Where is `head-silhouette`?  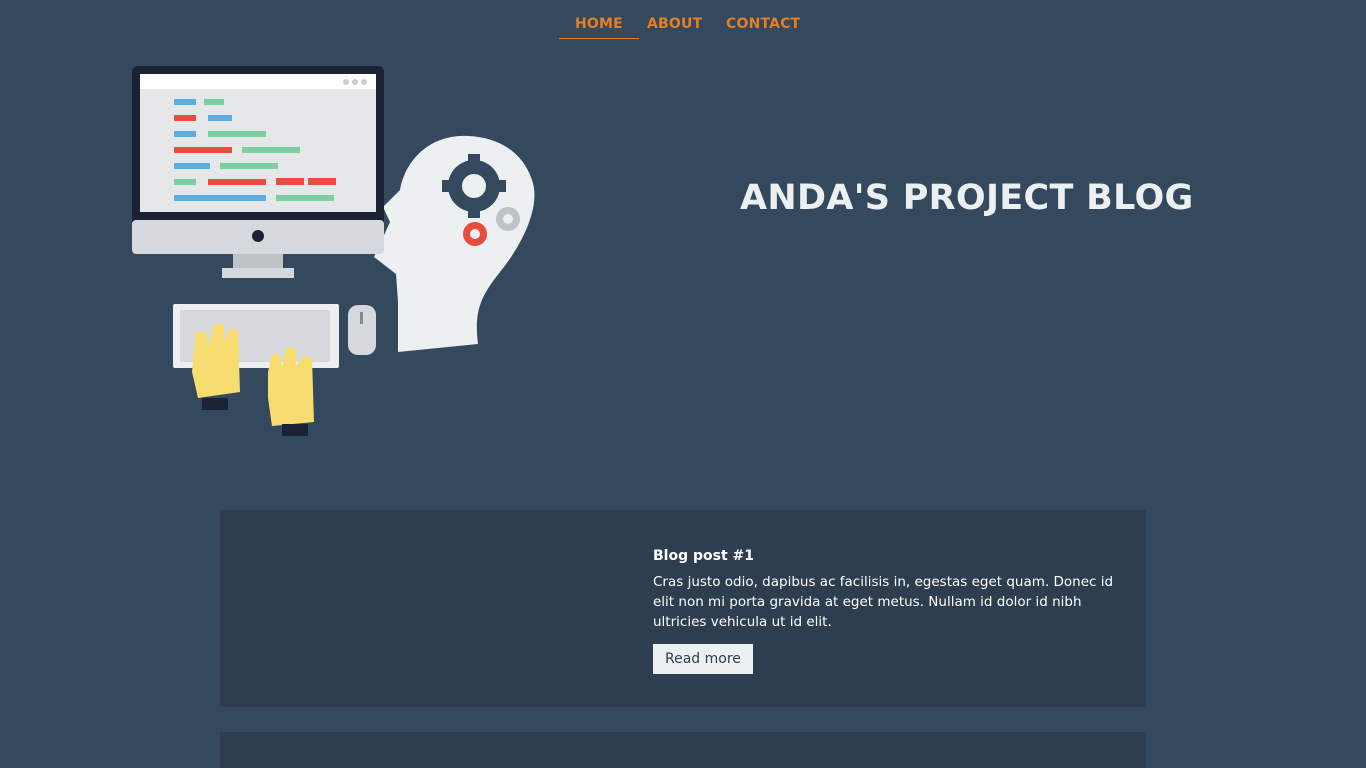 head-silhouette is located at coordinates (454, 243).